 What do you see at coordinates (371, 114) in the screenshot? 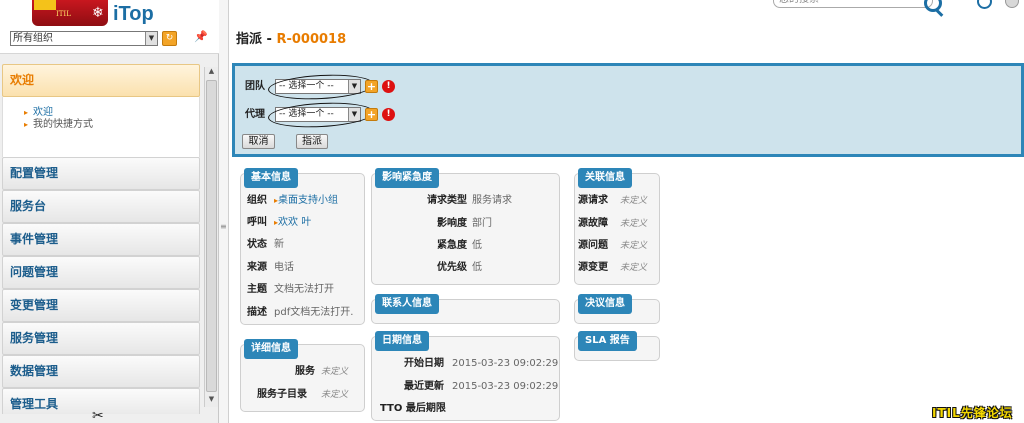
I see `add-agent-icon: +` at bounding box center [371, 114].